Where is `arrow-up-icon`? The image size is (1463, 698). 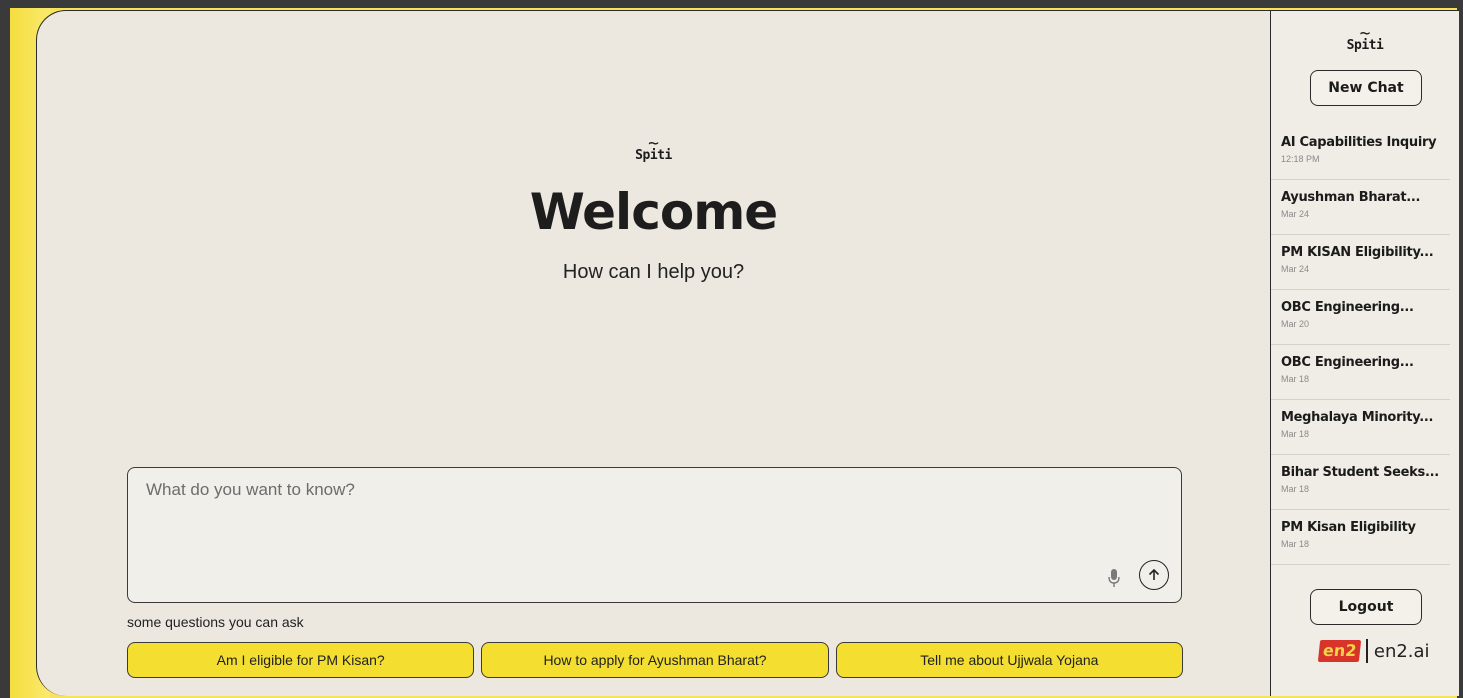 arrow-up-icon is located at coordinates (1154, 574).